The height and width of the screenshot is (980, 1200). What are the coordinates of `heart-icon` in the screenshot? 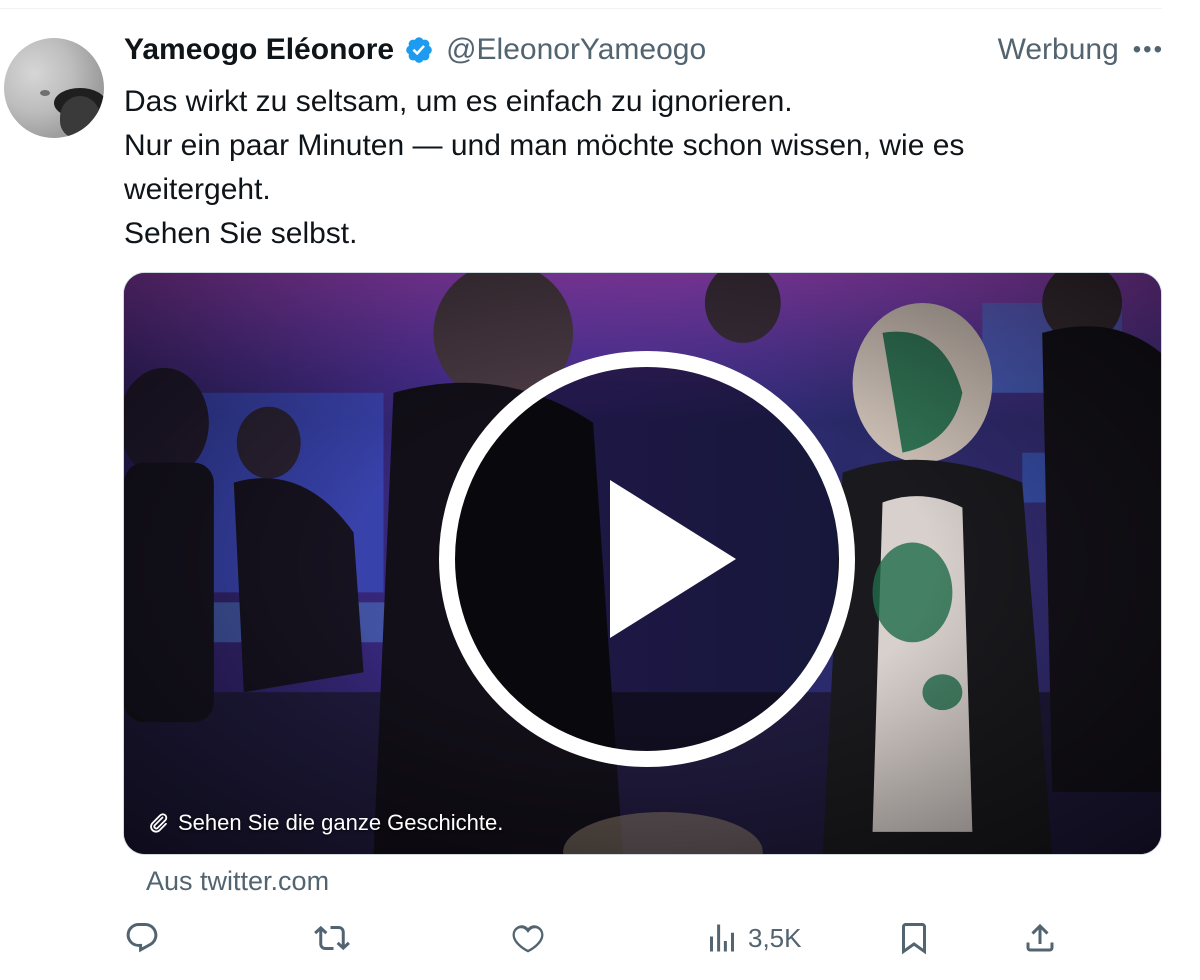 It's located at (528, 939).